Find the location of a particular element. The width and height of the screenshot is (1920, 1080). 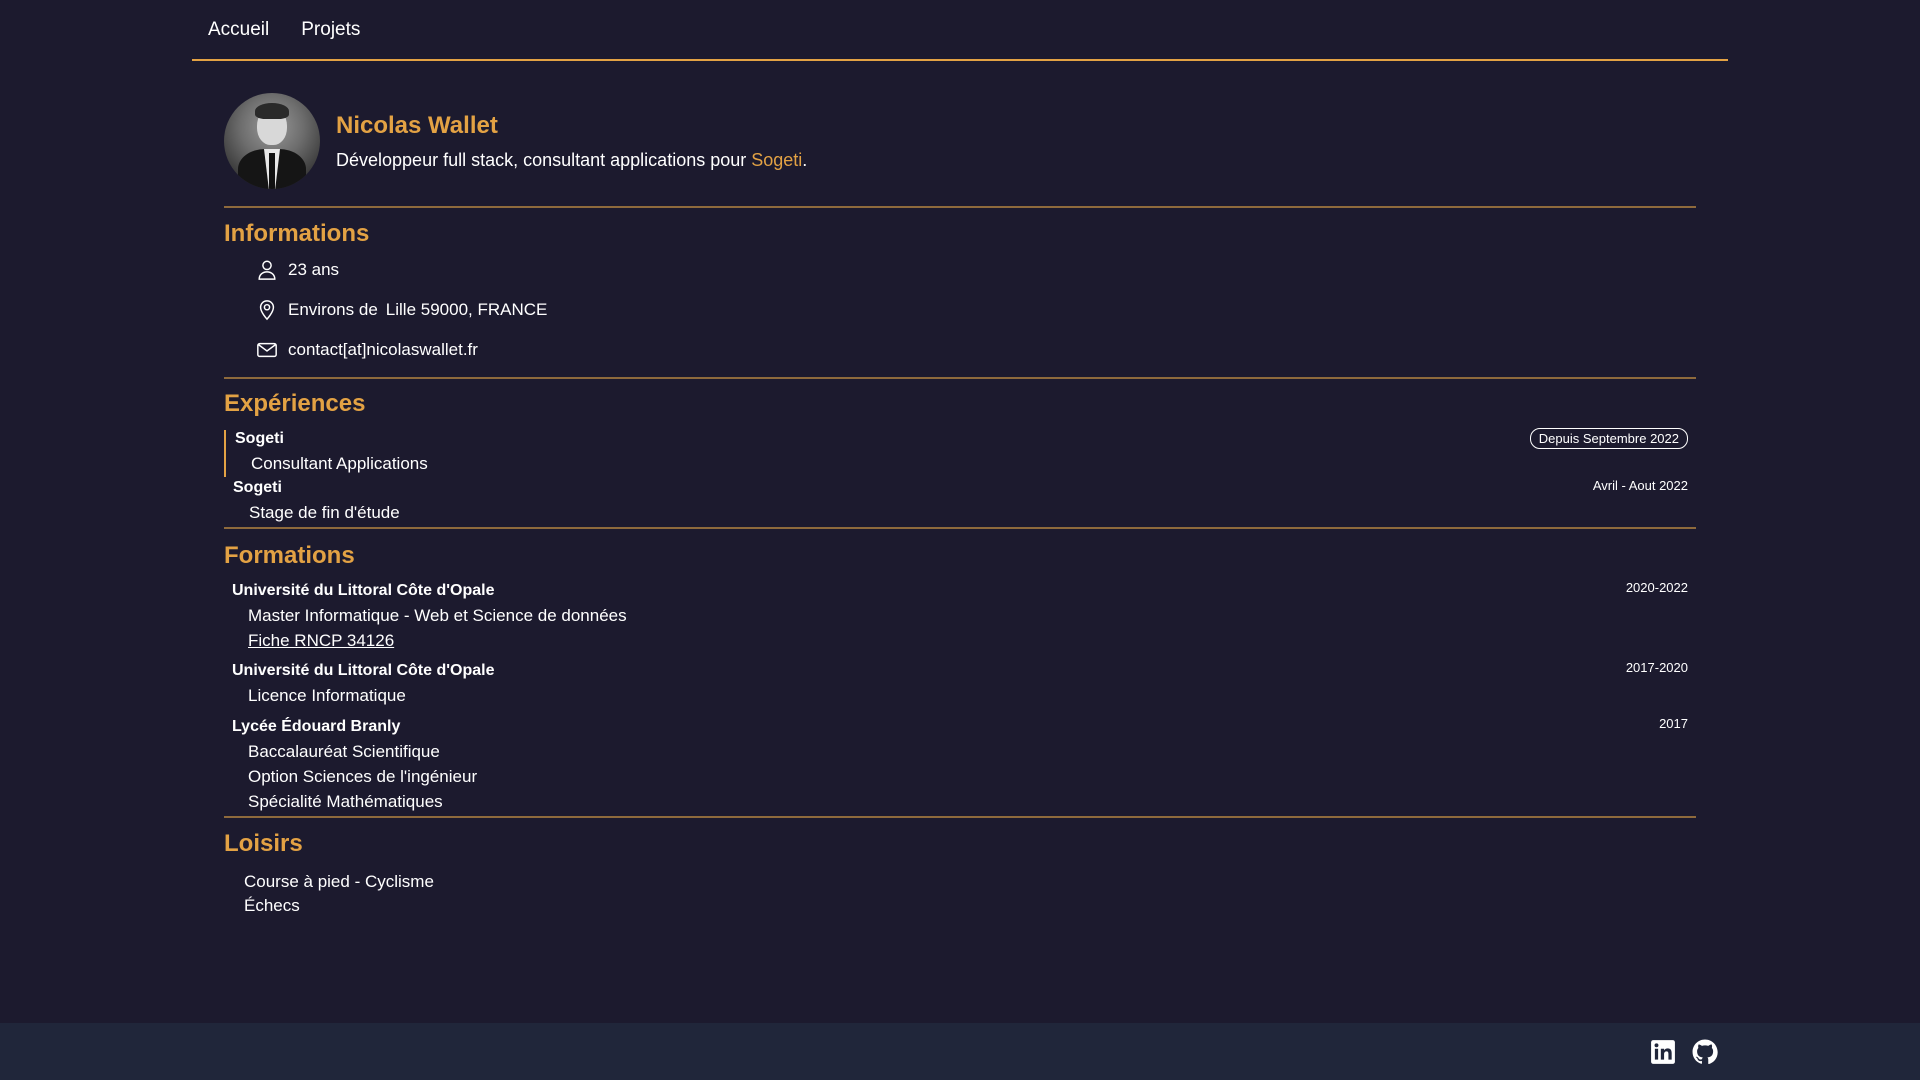

section-title-formations: Formations is located at coordinates (289, 555).